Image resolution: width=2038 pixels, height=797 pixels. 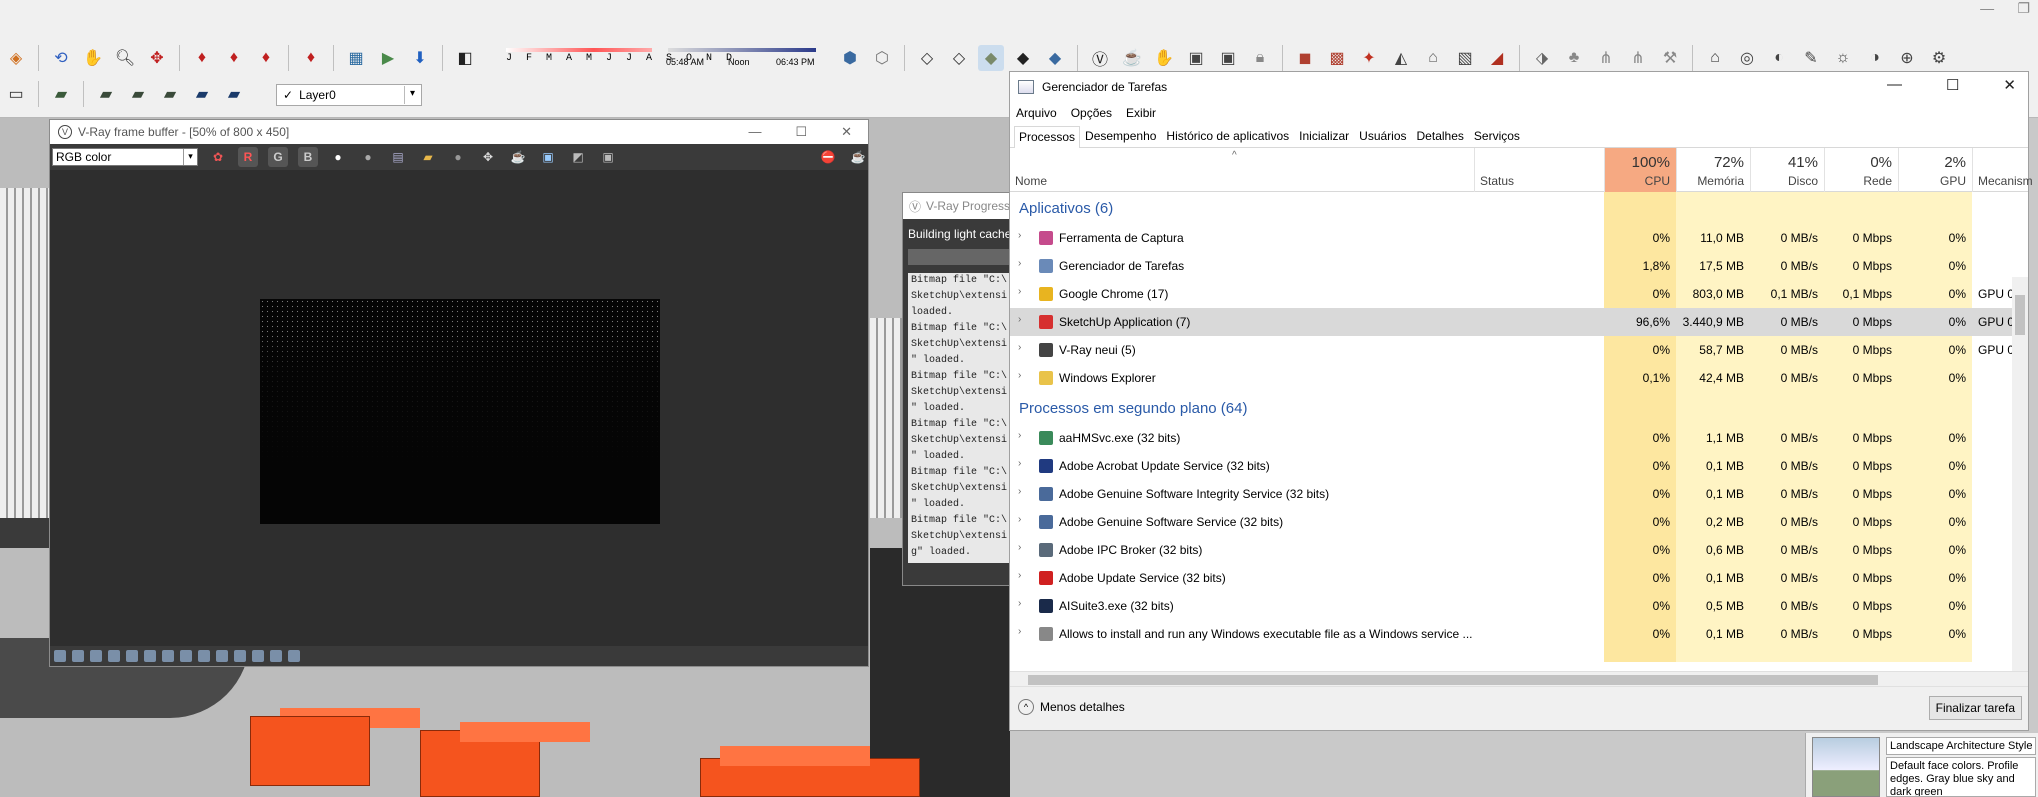 What do you see at coordinates (1324, 136) in the screenshot?
I see `tab-inicializar: Inicializar` at bounding box center [1324, 136].